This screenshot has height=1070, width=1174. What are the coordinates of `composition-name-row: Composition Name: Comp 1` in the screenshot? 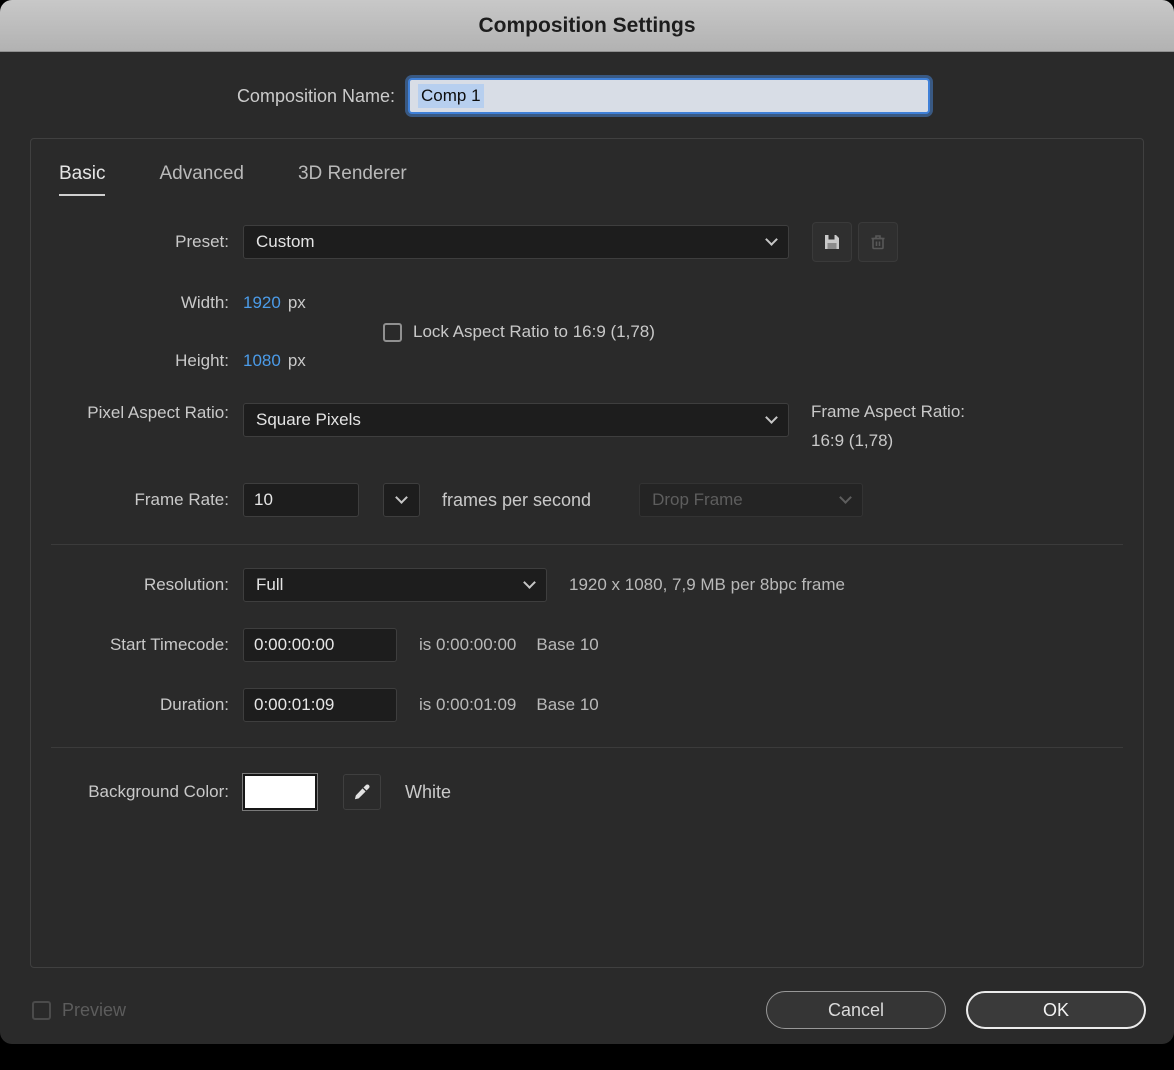 It's located at (587, 96).